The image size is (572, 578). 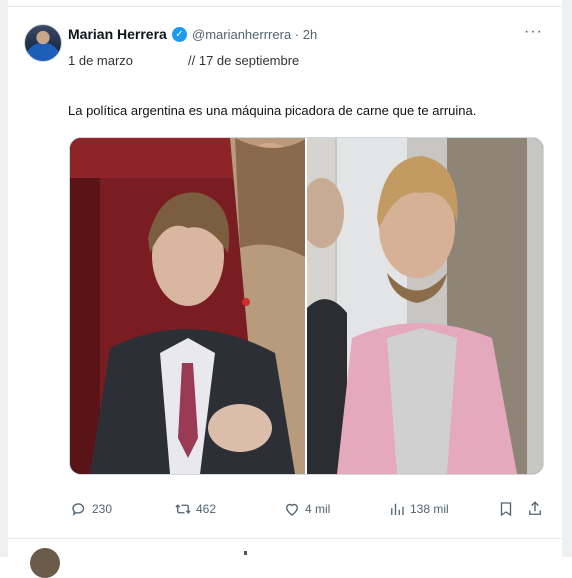 I want to click on tweet-actions: 230 462 4 mil 138 mil, so click(x=286, y=512).